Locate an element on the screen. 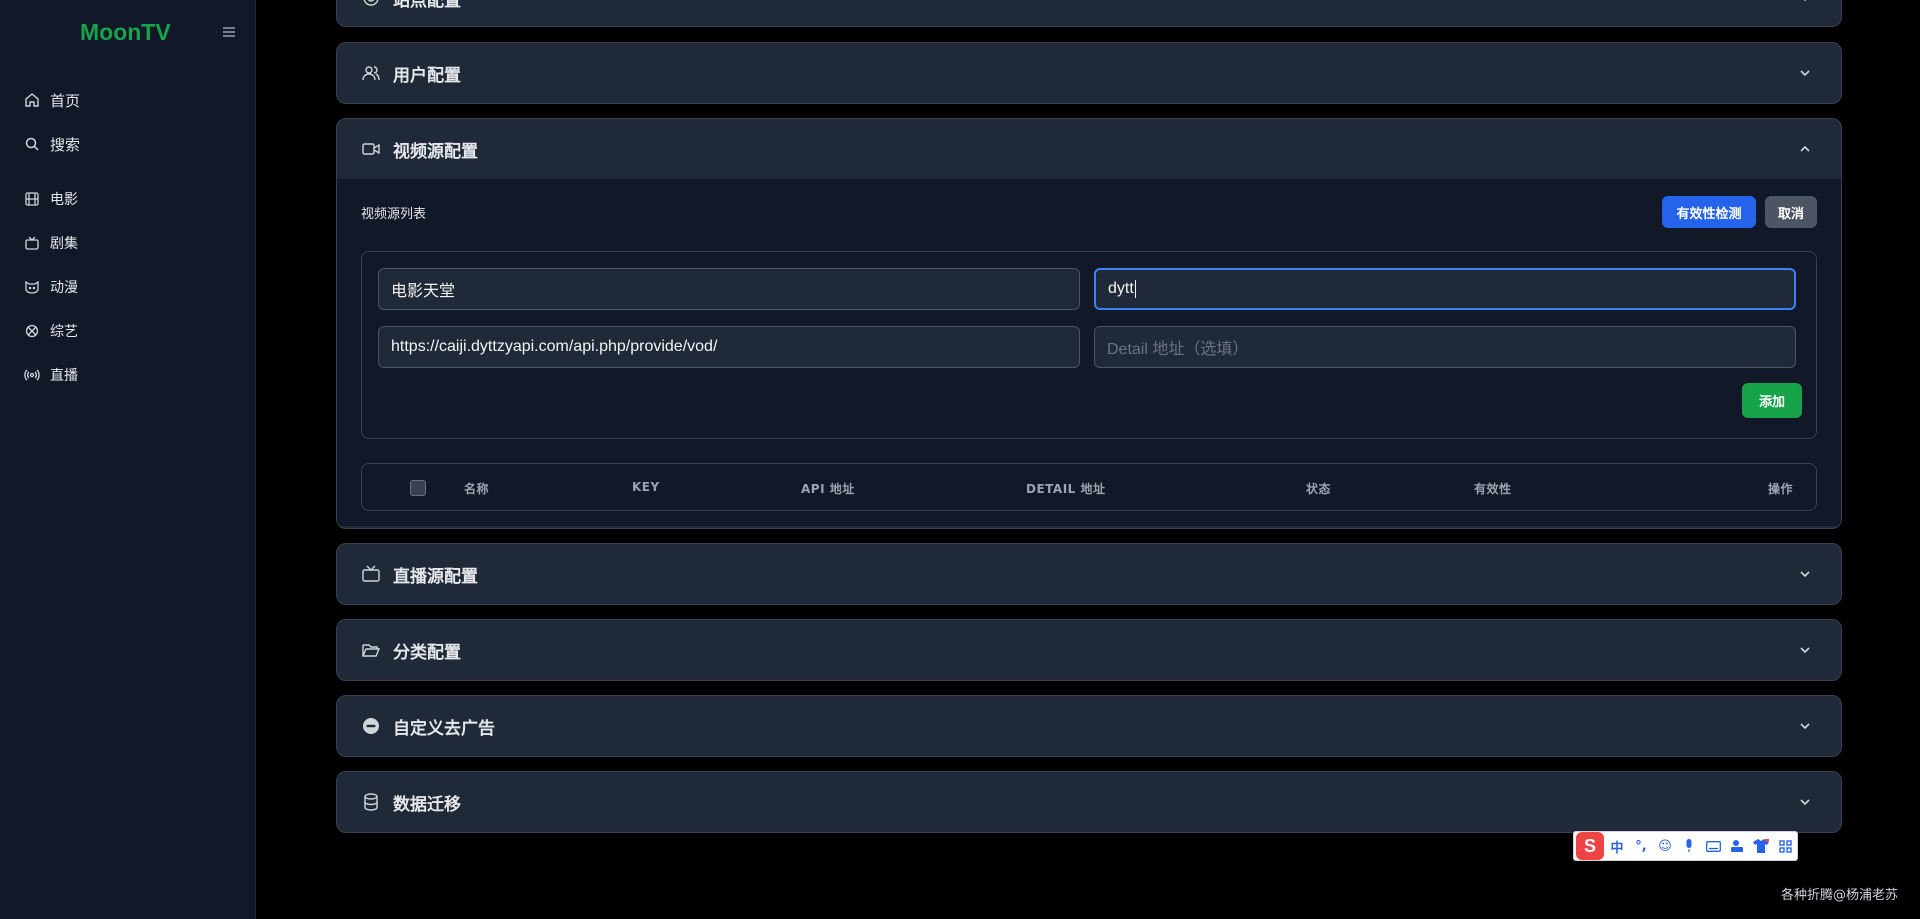  brand-logo: MoonTV is located at coordinates (125, 32).